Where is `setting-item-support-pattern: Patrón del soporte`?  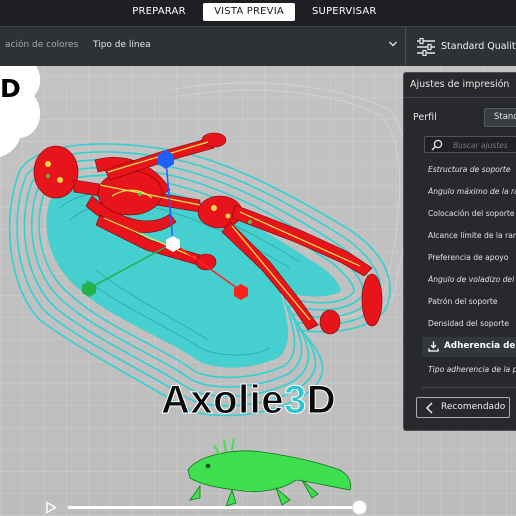 setting-item-support-pattern: Patrón del soporte is located at coordinates (472, 301).